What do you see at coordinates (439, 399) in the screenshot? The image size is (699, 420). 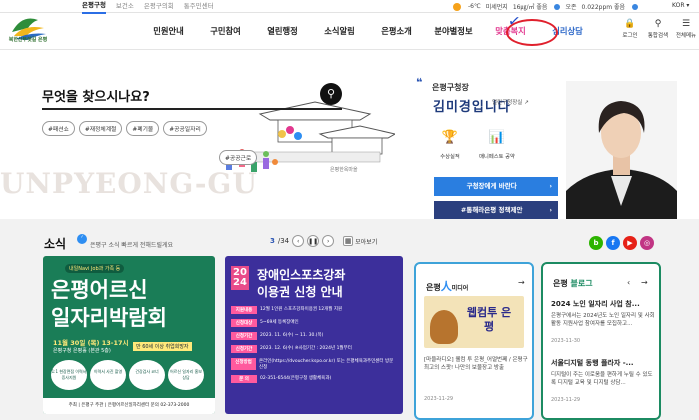 I see `media-date: 2023-11-29` at bounding box center [439, 399].